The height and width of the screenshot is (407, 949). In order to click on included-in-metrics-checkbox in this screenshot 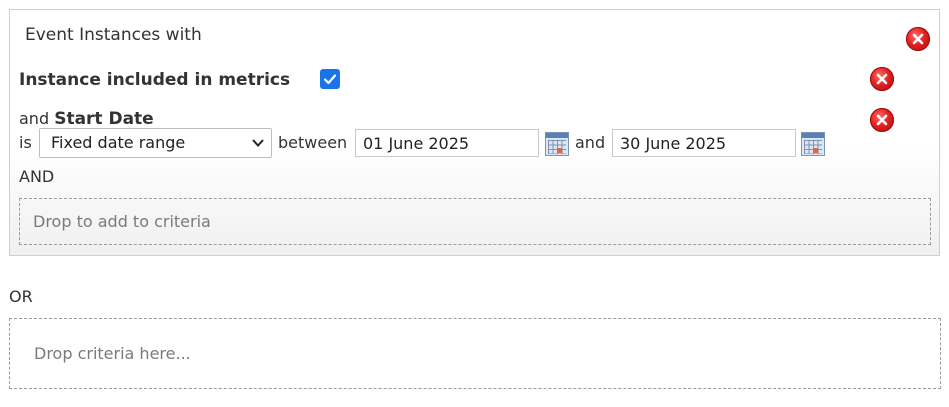, I will do `click(330, 79)`.